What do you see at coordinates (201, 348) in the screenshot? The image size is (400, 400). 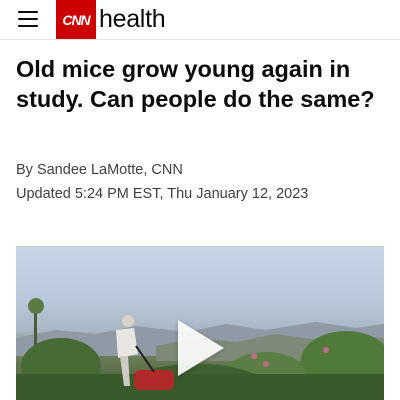 I see `play-icon` at bounding box center [201, 348].